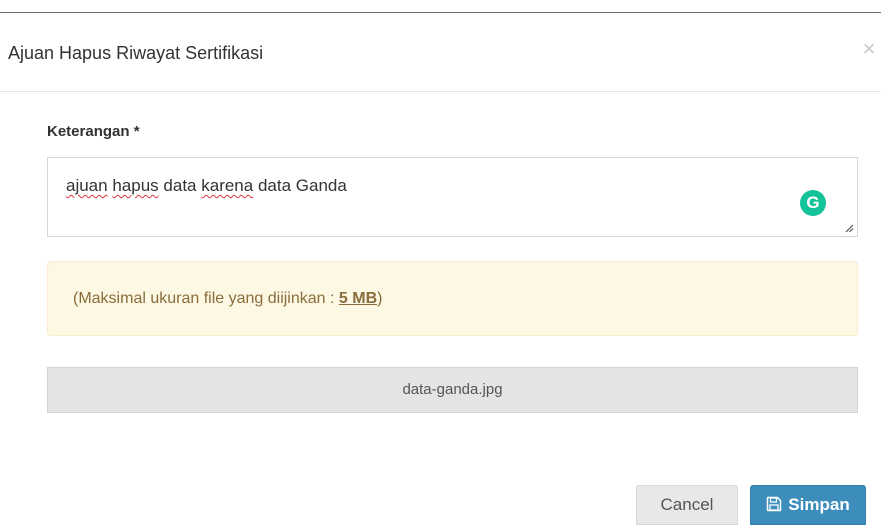  I want to click on text-word: data Ganda, so click(302, 185).